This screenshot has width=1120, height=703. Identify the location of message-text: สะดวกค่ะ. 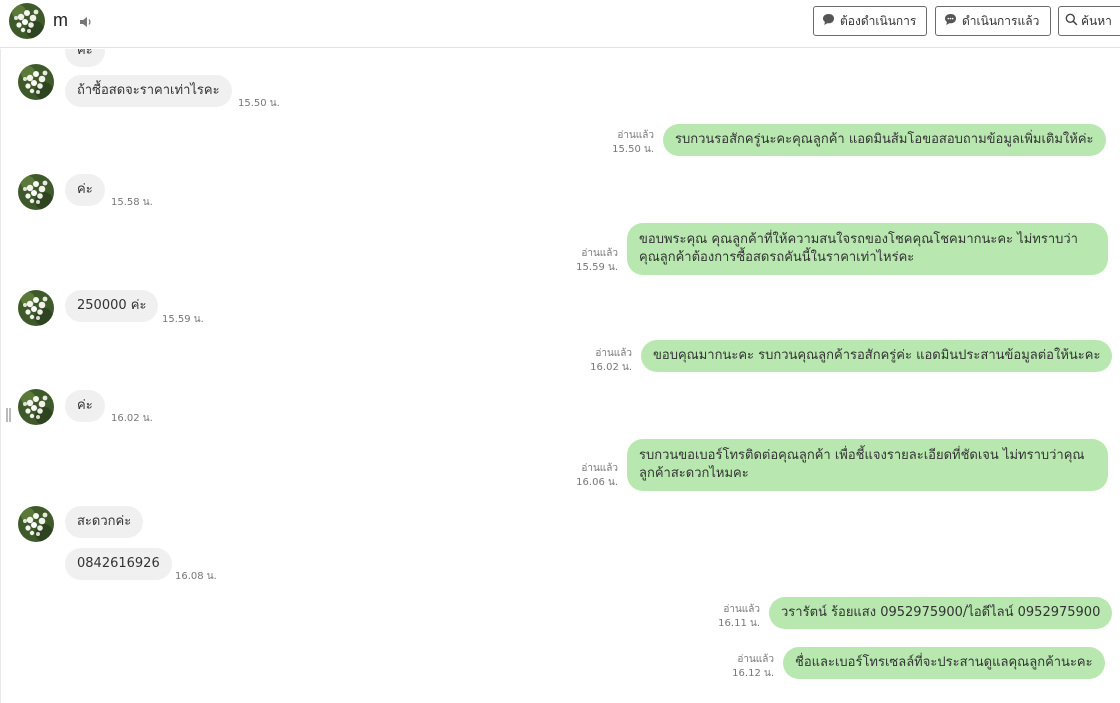
(104, 521).